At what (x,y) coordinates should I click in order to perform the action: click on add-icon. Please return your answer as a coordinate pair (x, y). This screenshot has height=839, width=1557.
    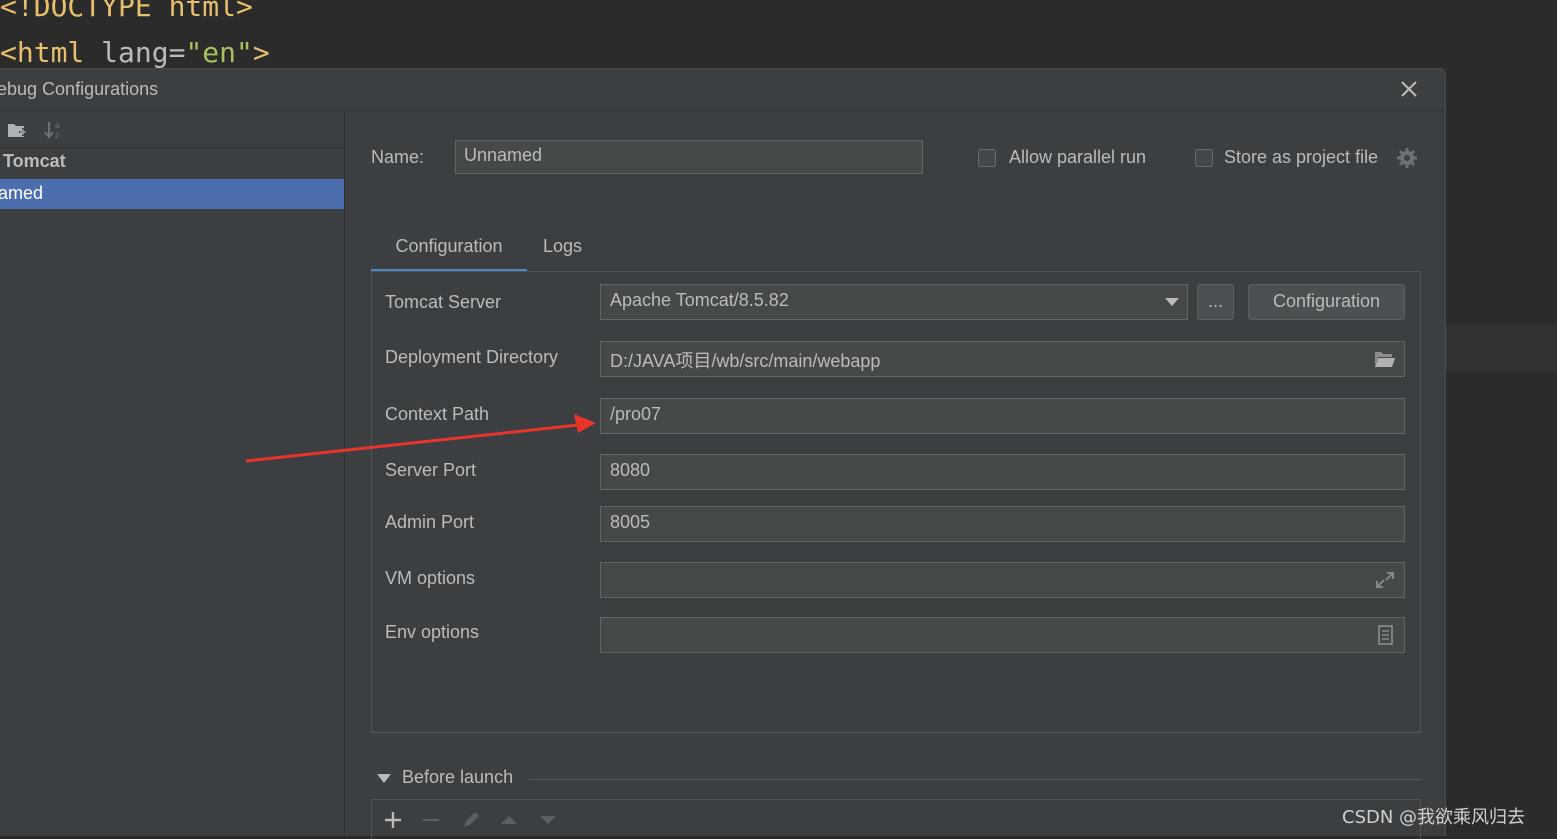
    Looking at the image, I should click on (393, 820).